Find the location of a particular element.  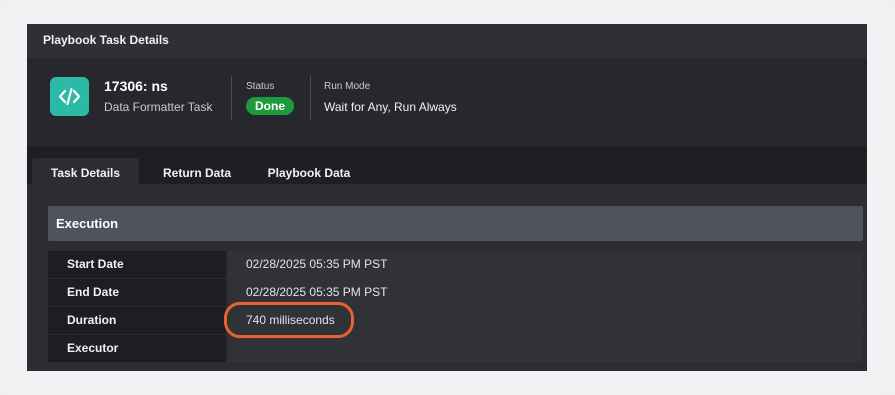

table-row: End Date 02/28/2025 05:35 PM PST is located at coordinates (455, 292).